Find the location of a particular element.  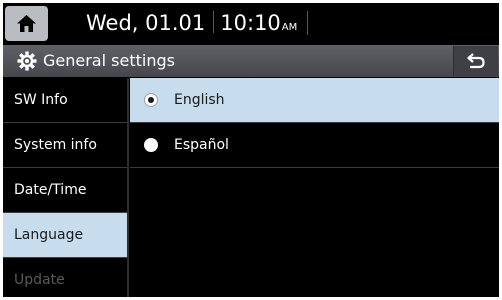

status-bar: Wed, 01.01 10:10AM is located at coordinates (251, 23).